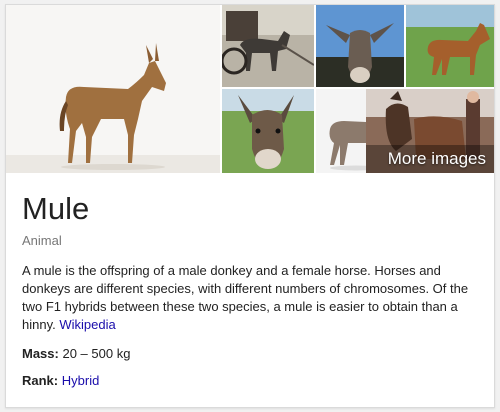  I want to click on fact-rank: Rank: Hybrid, so click(250, 380).